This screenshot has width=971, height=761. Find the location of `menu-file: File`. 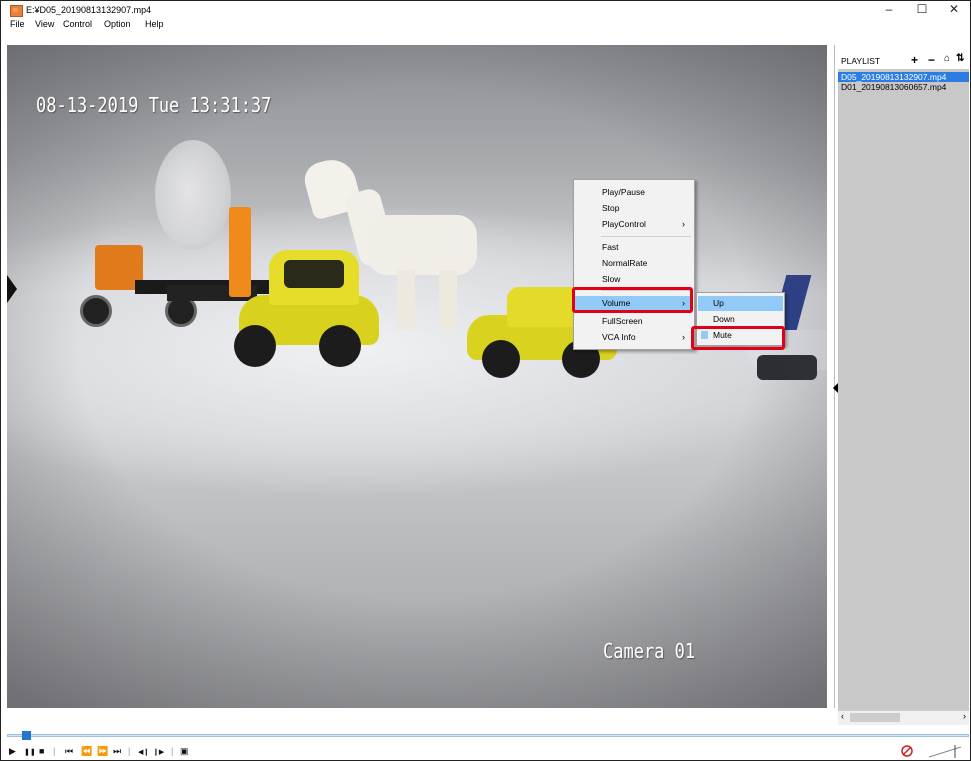

menu-file: File is located at coordinates (17, 24).